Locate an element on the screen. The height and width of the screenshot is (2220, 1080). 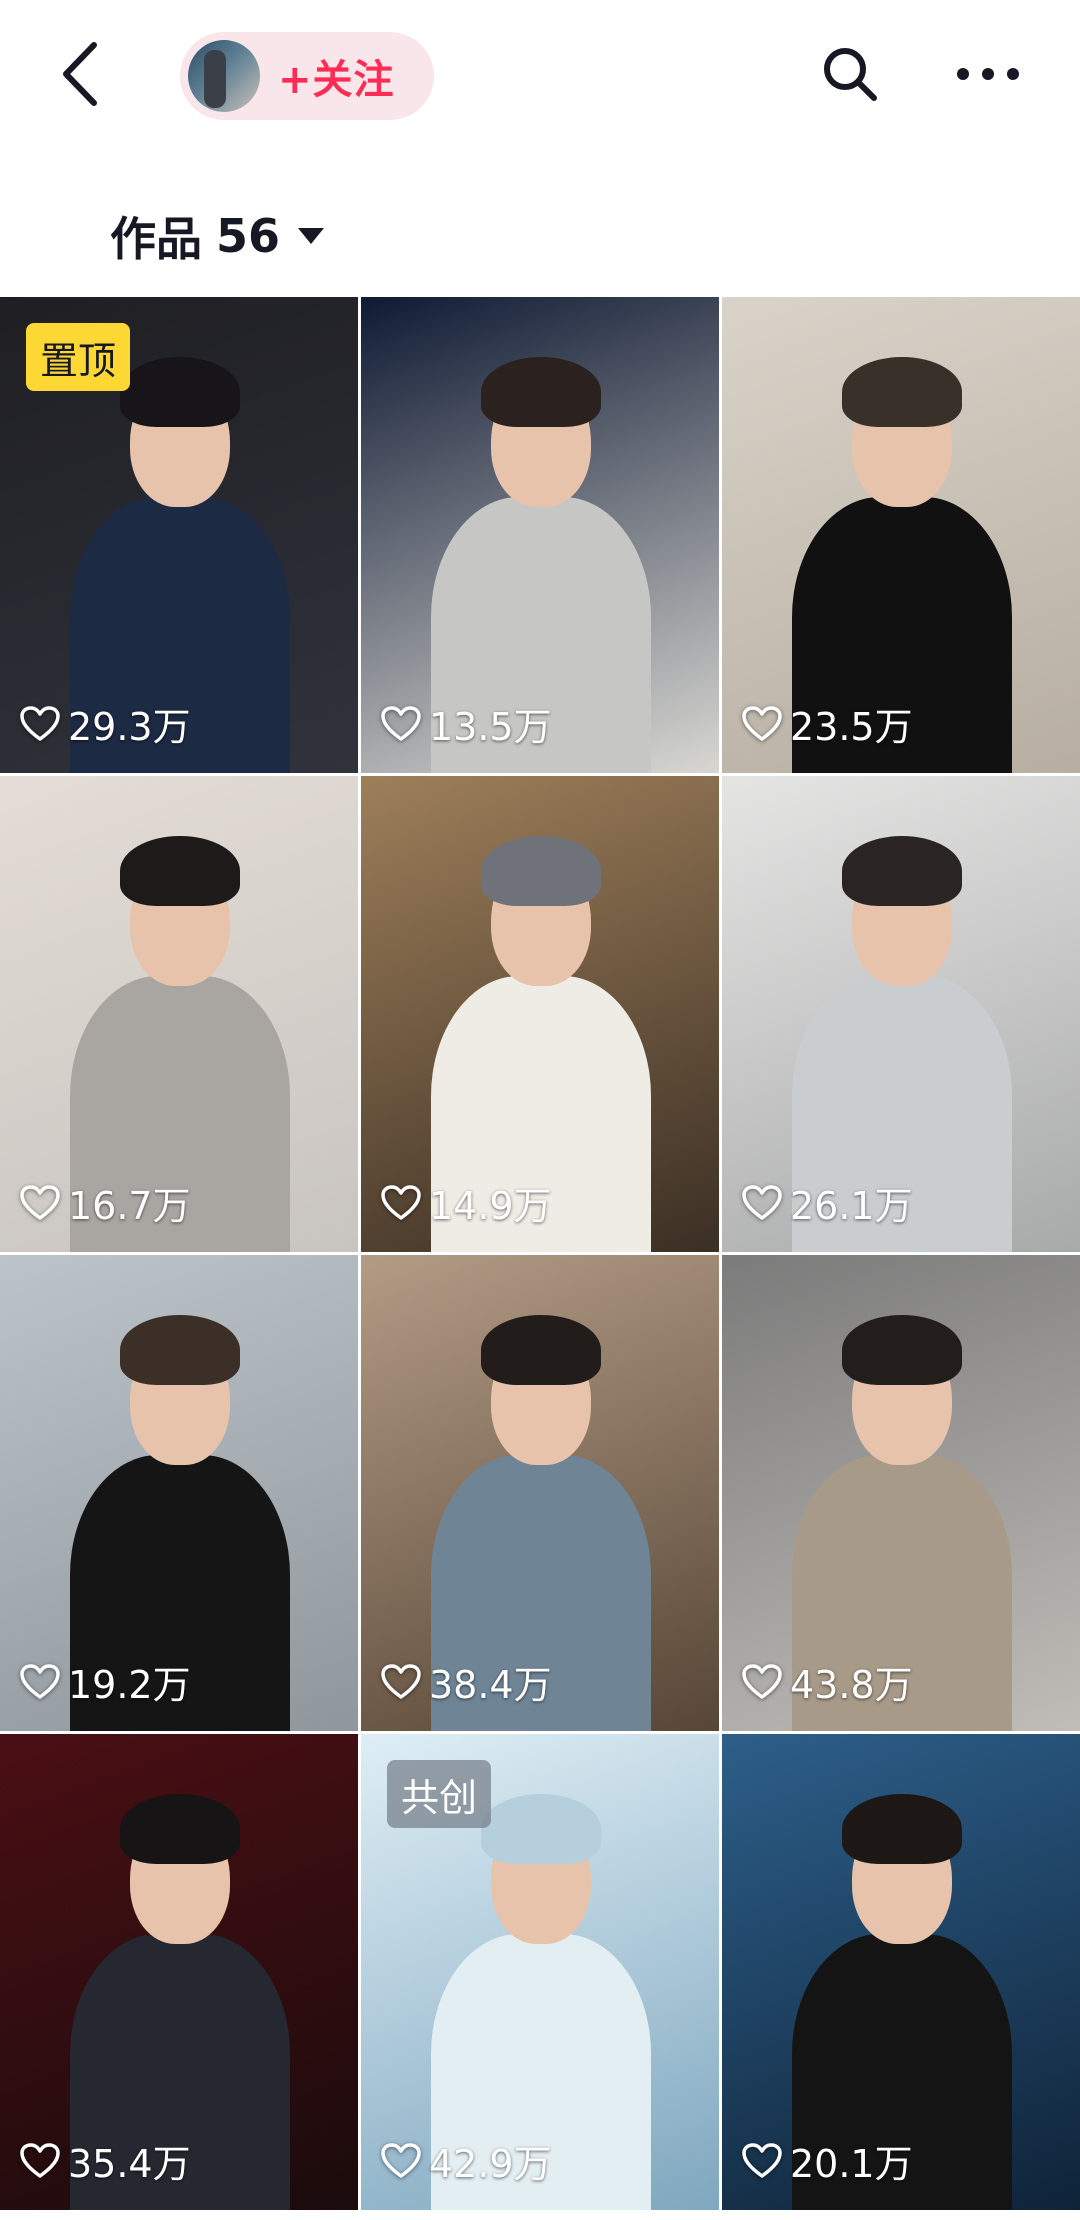
like-count: 23.5万 is located at coordinates (827, 723).